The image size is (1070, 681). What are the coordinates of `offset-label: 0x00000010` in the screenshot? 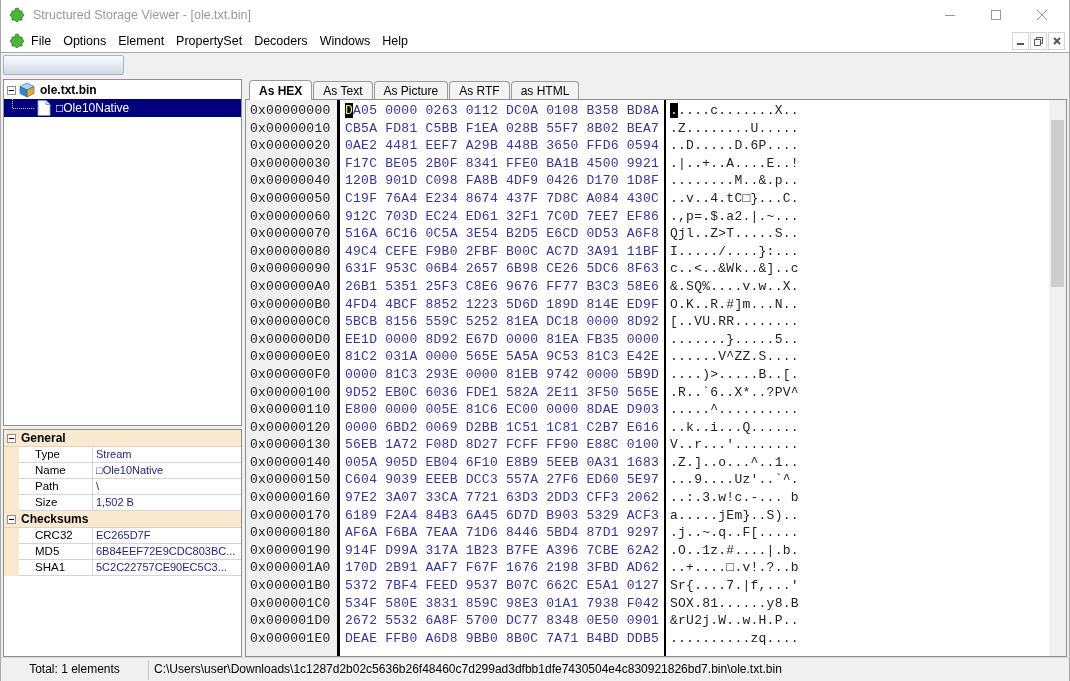 It's located at (290, 128).